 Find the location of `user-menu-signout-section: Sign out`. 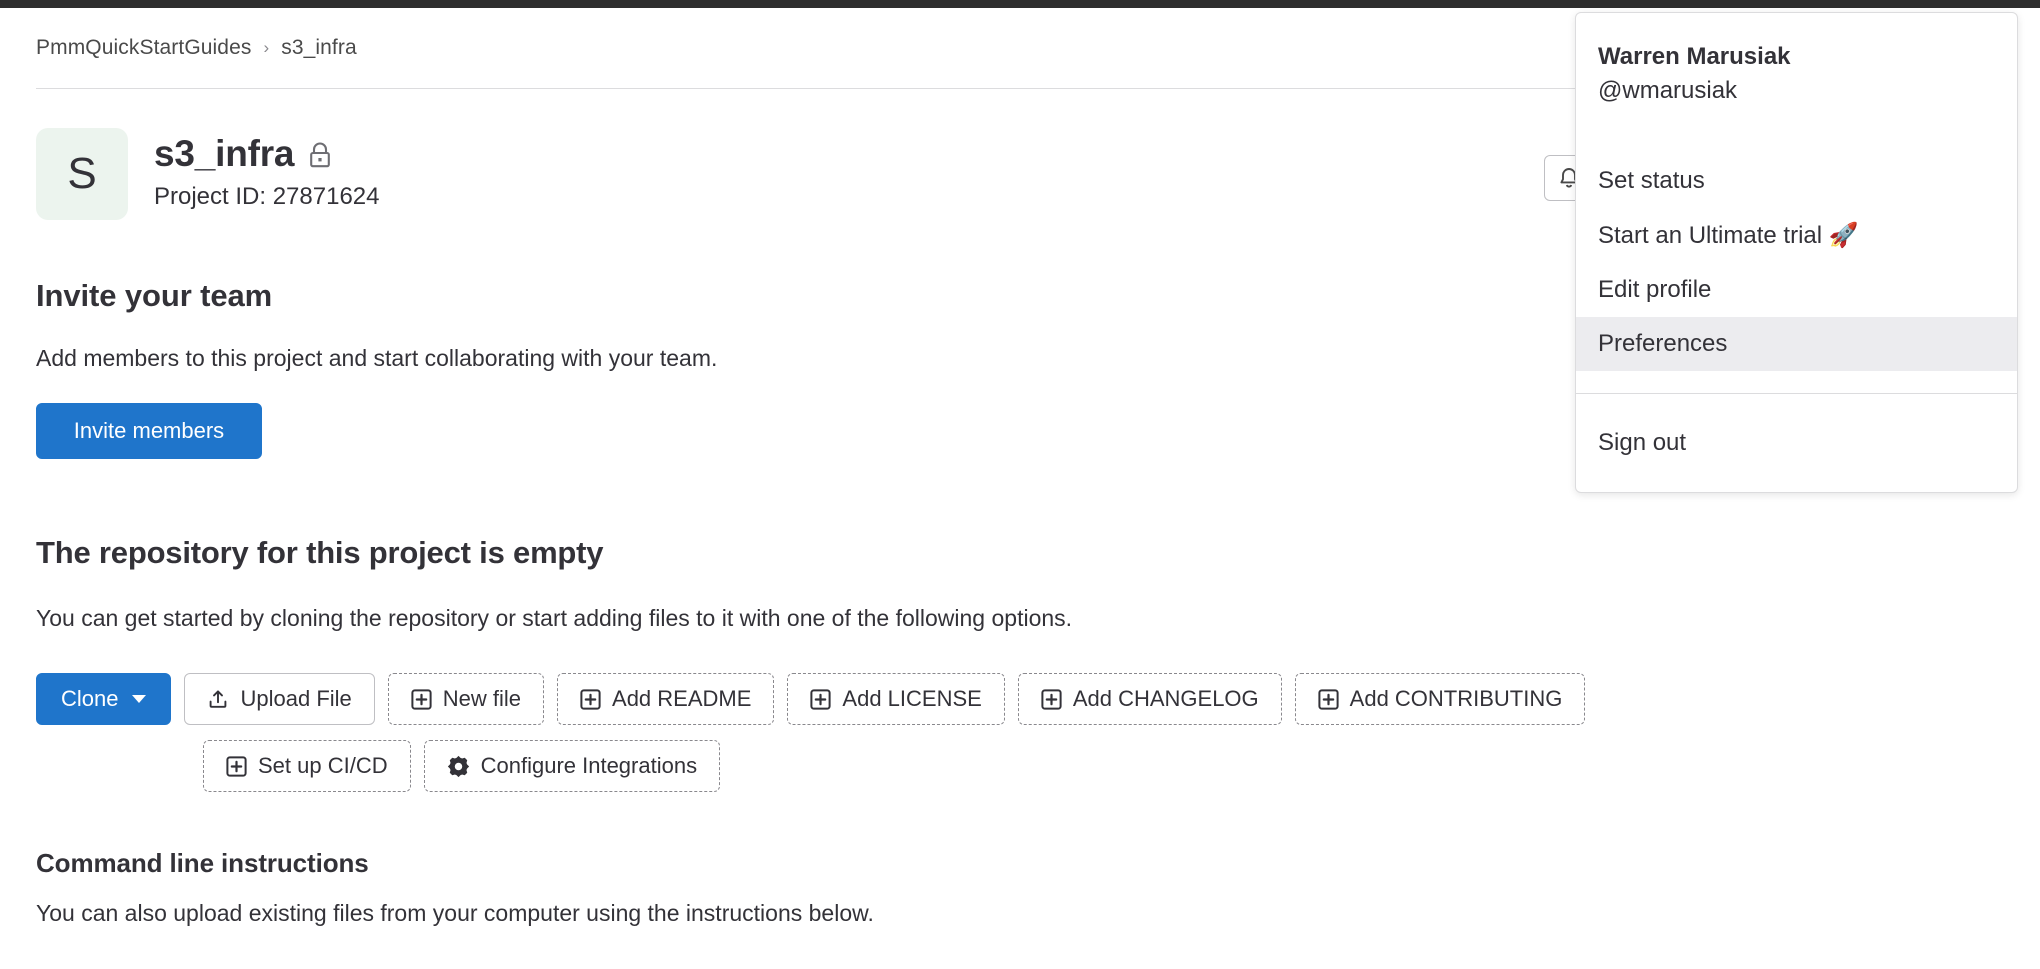

user-menu-signout-section: Sign out is located at coordinates (1796, 442).